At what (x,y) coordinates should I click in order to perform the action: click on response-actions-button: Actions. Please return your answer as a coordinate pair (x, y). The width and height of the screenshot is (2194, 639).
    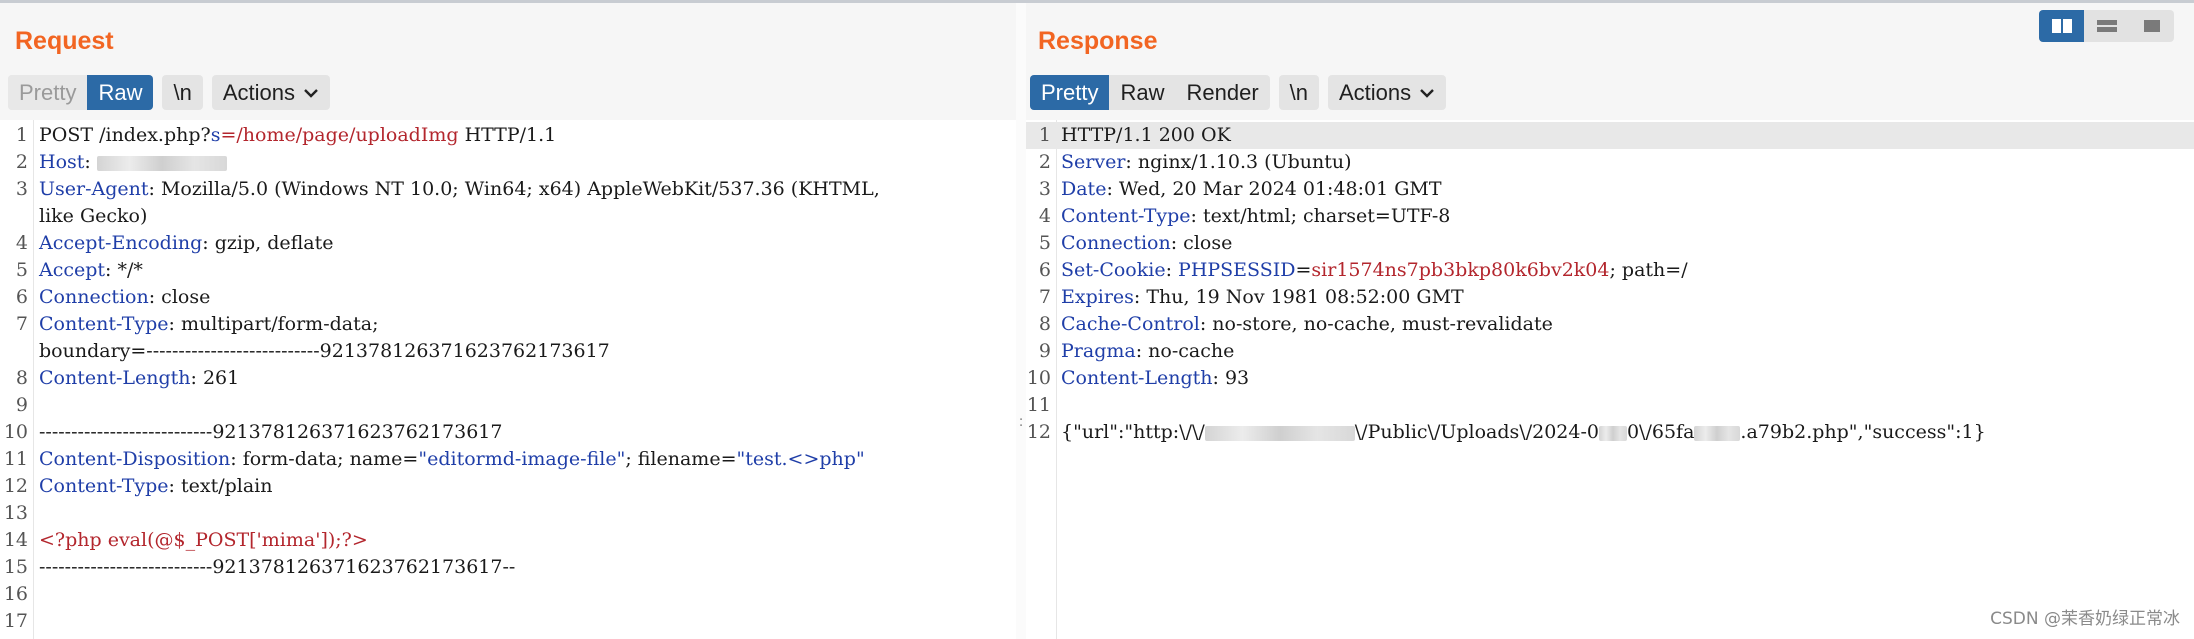
    Looking at the image, I should click on (1387, 92).